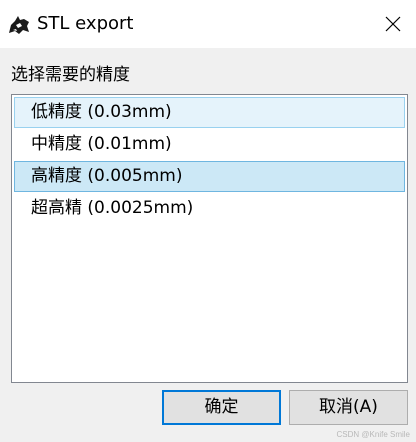 The height and width of the screenshot is (442, 416). I want to click on close-button, so click(393, 24).